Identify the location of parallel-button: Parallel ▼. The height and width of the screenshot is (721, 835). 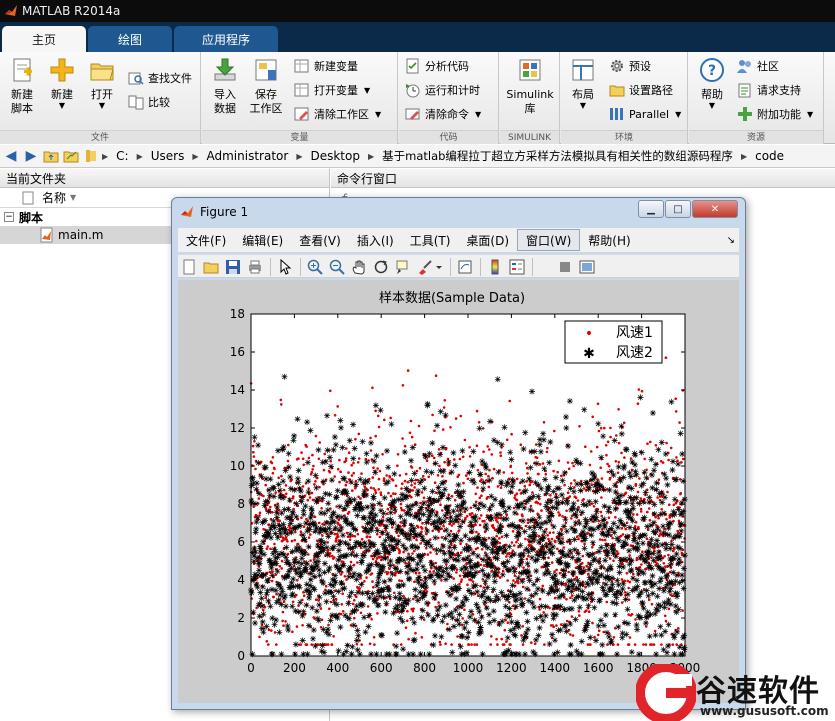
(645, 114).